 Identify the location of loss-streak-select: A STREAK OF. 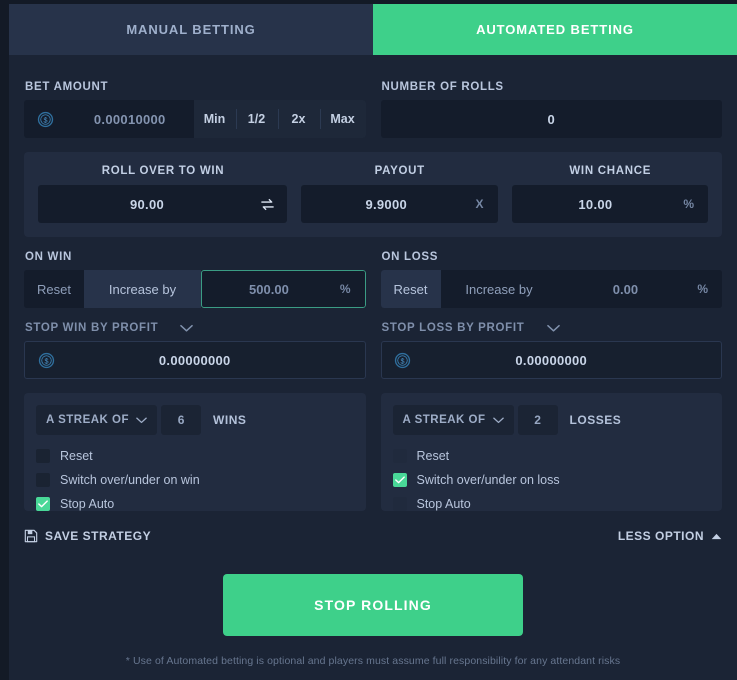
(453, 420).